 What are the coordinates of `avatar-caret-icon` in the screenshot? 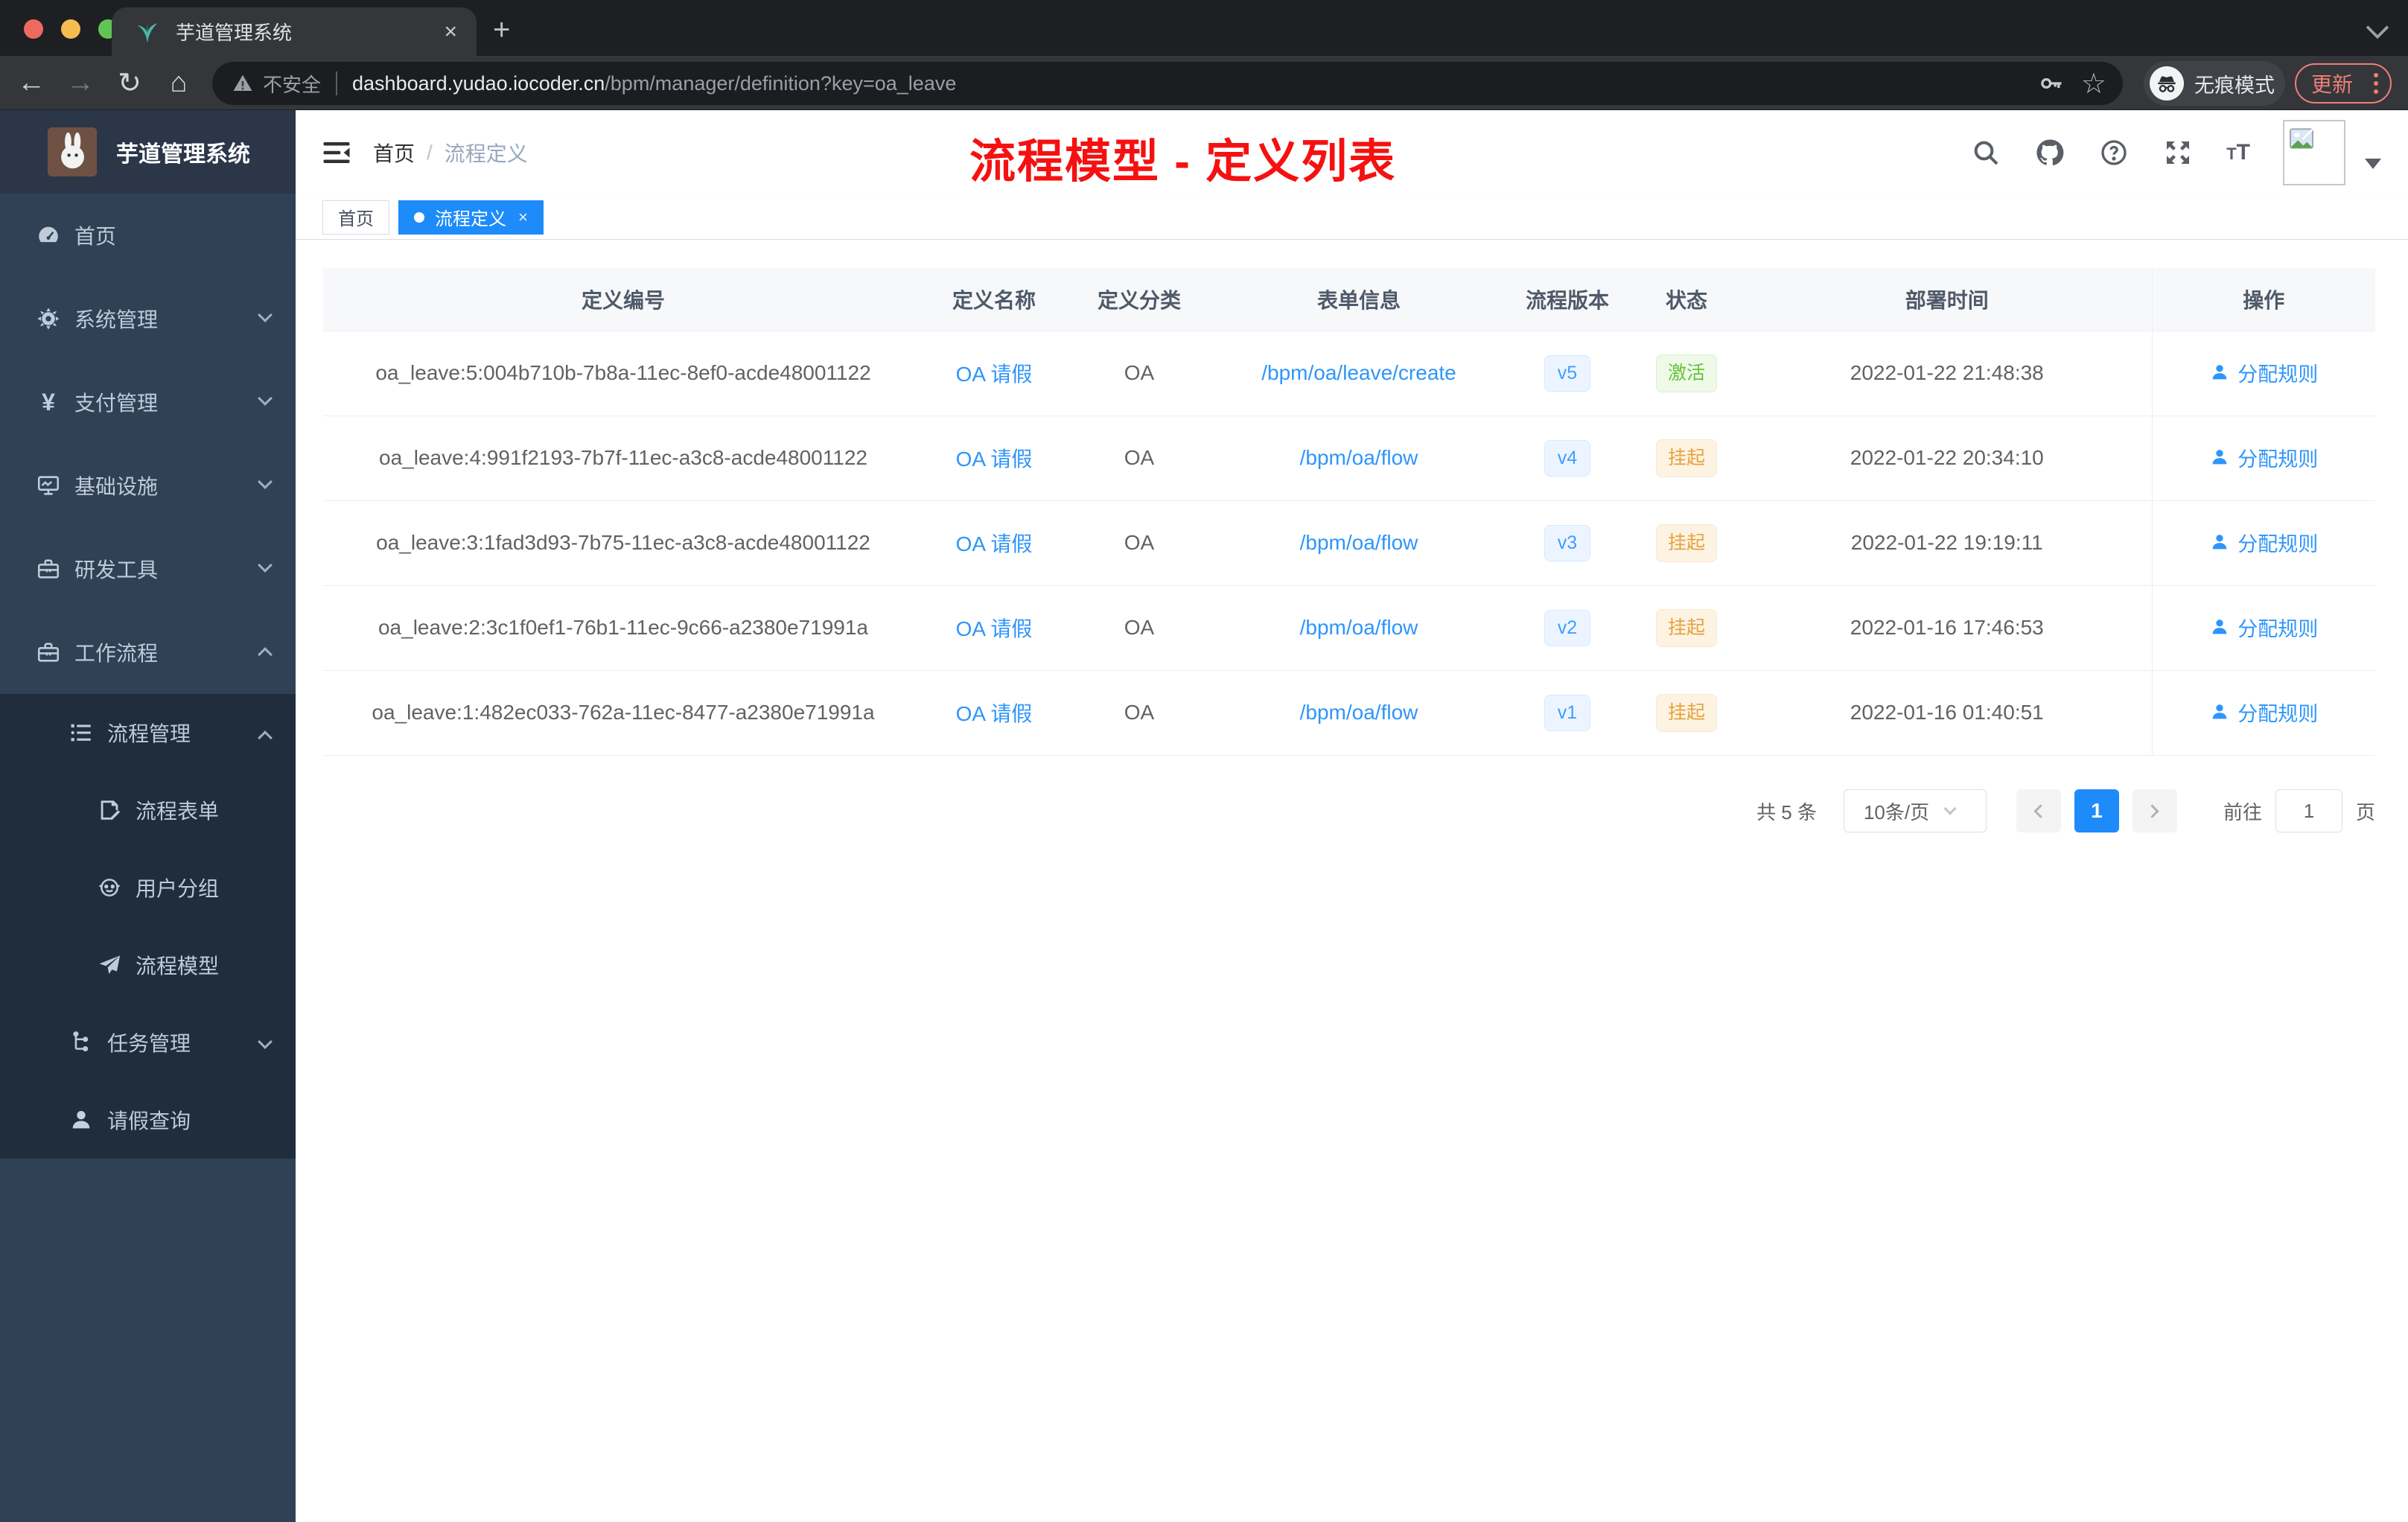 It's located at (2373, 164).